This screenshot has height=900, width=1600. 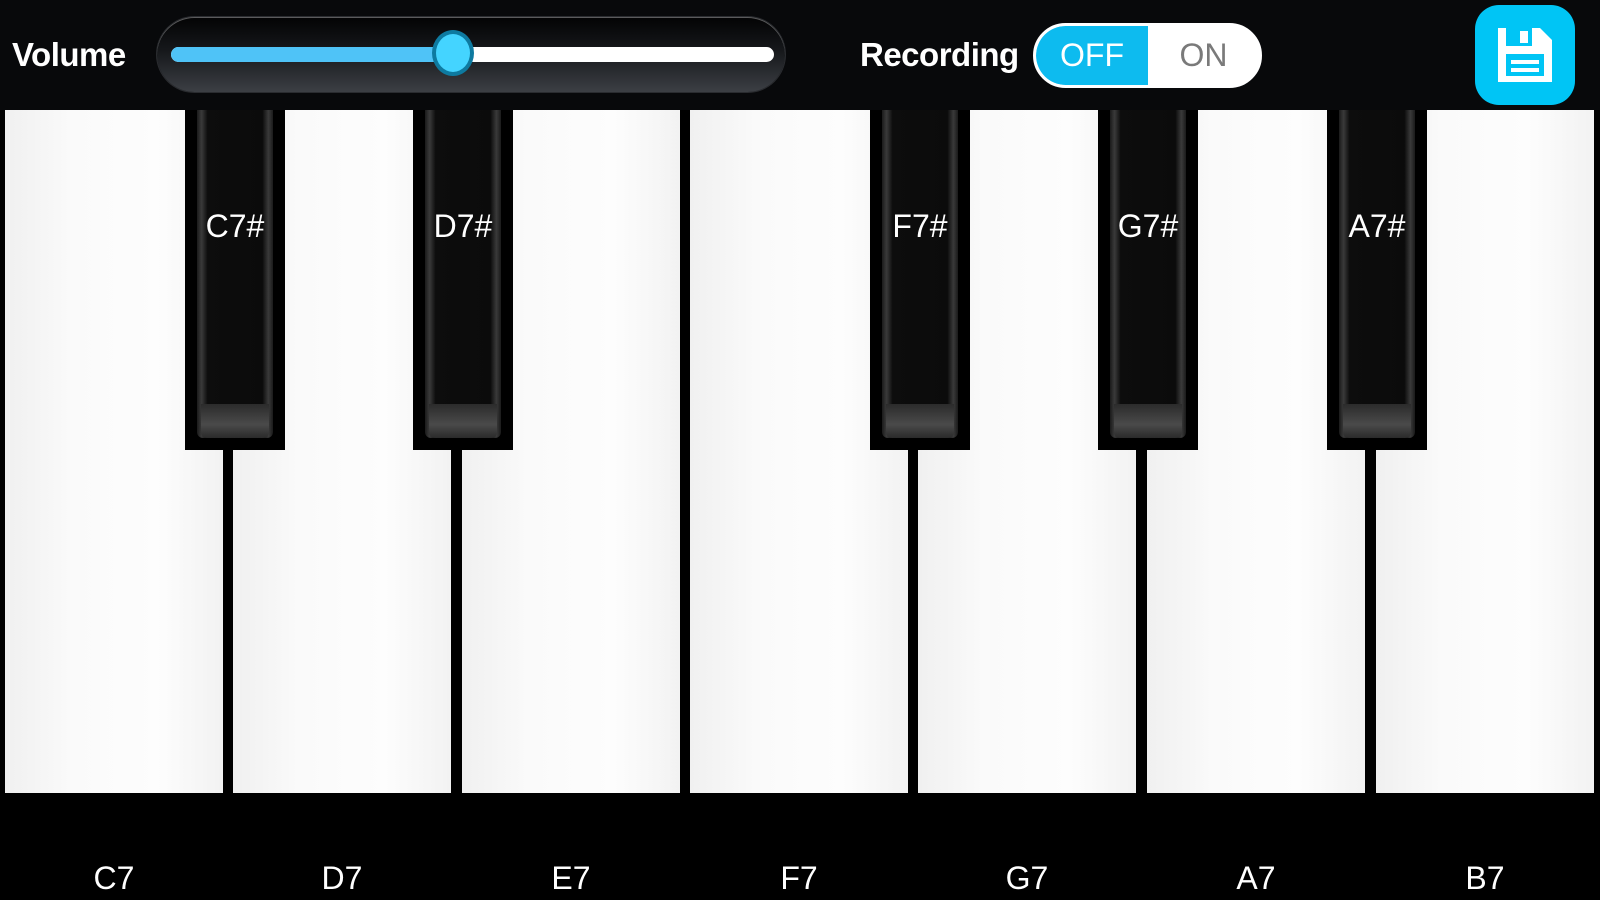 What do you see at coordinates (1027, 878) in the screenshot?
I see `white-key-label-g7: G7` at bounding box center [1027, 878].